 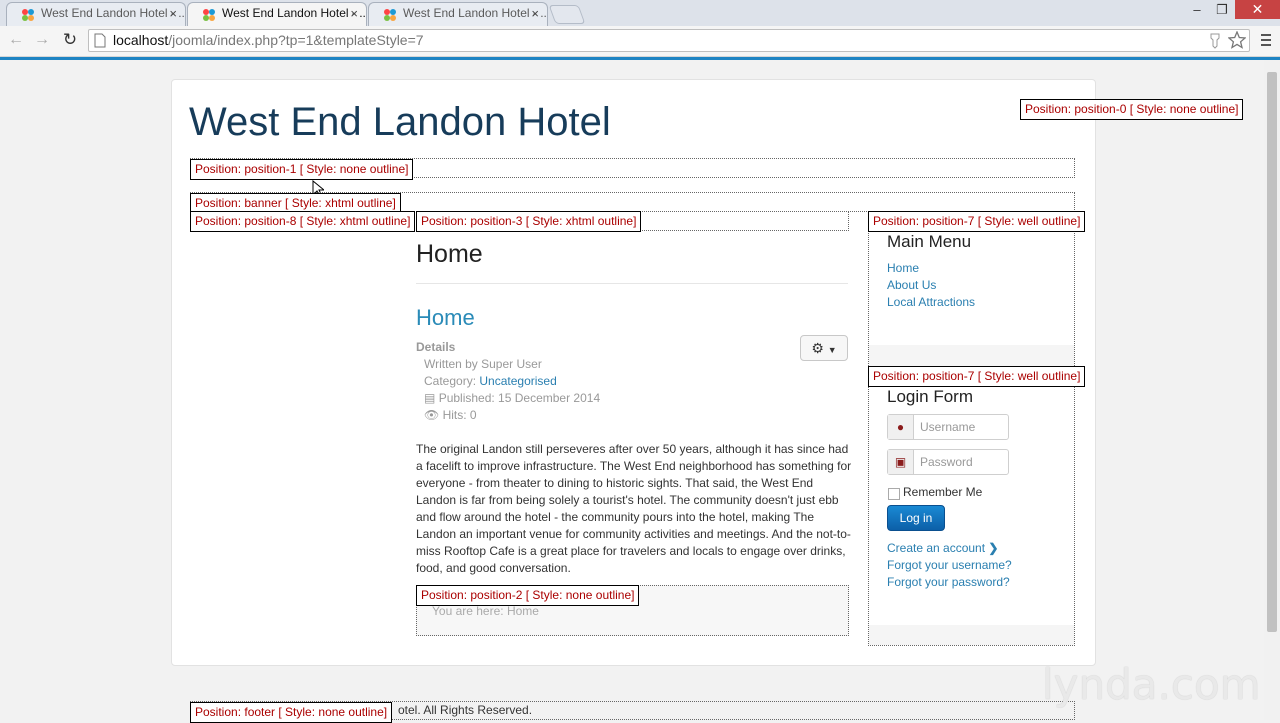 I want to click on password-placeholder: Password, so click(x=946, y=462).